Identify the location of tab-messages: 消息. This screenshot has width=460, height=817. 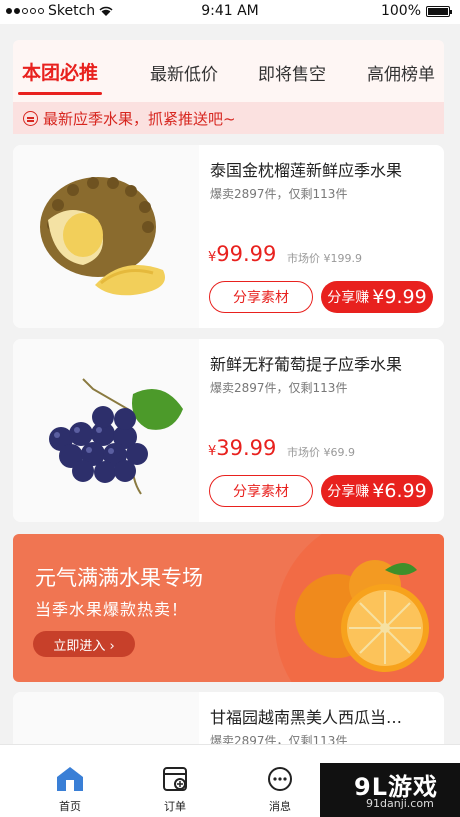
(280, 789).